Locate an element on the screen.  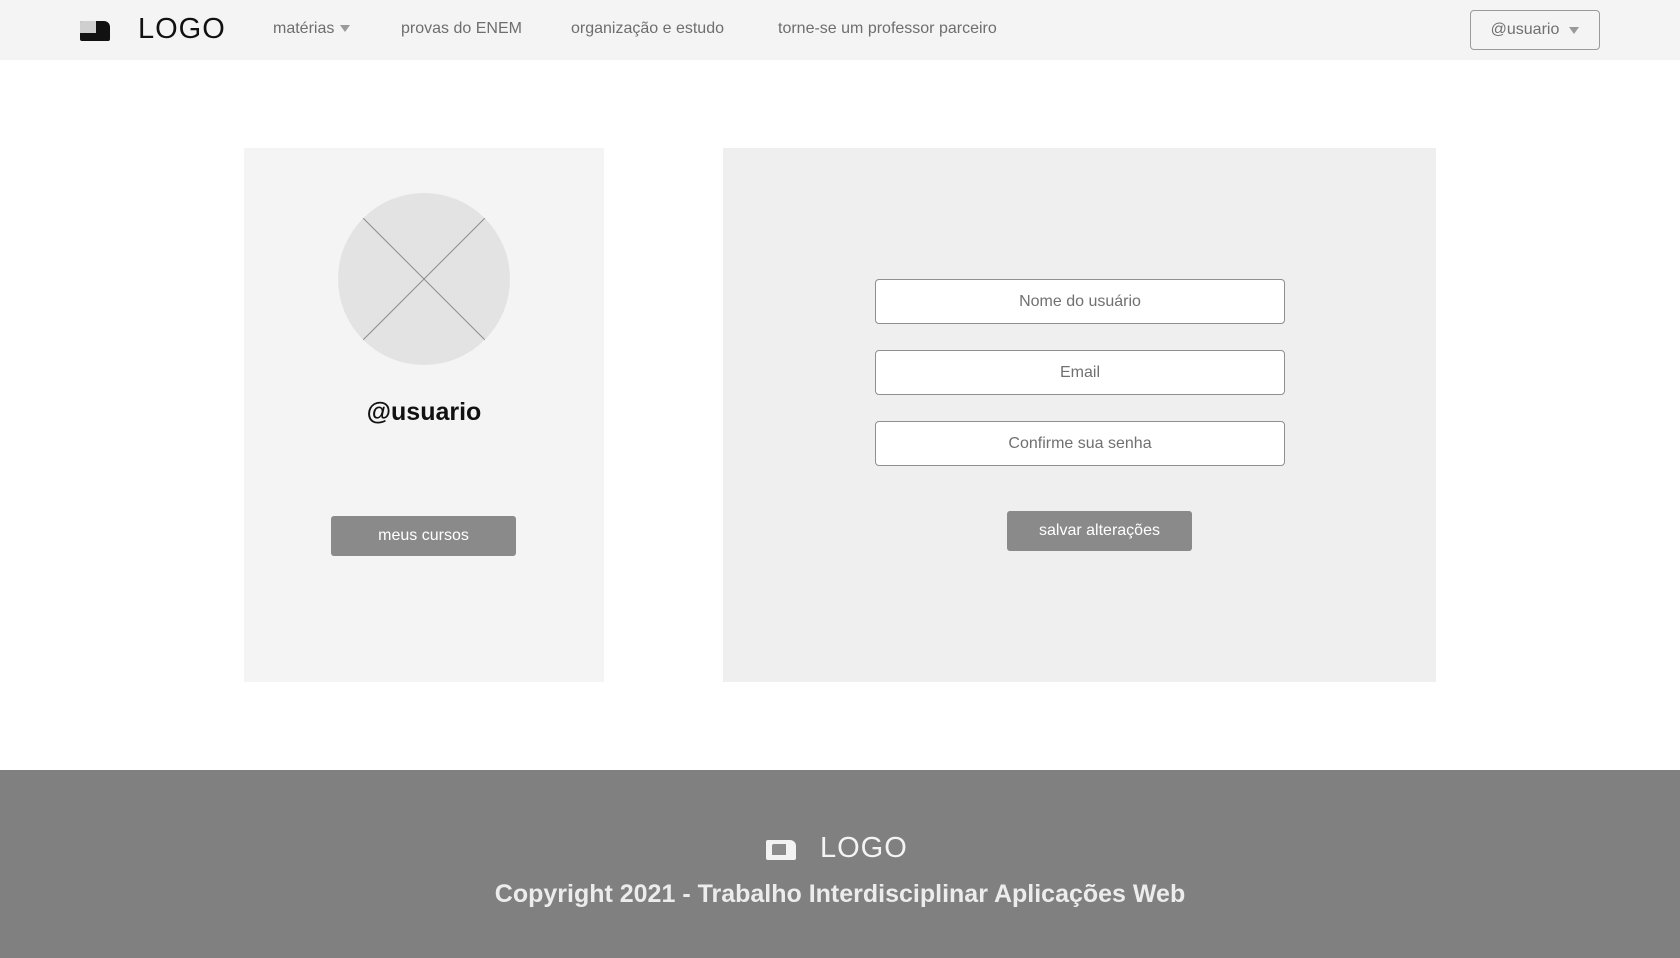
header-logo: LOGO is located at coordinates (153, 29).